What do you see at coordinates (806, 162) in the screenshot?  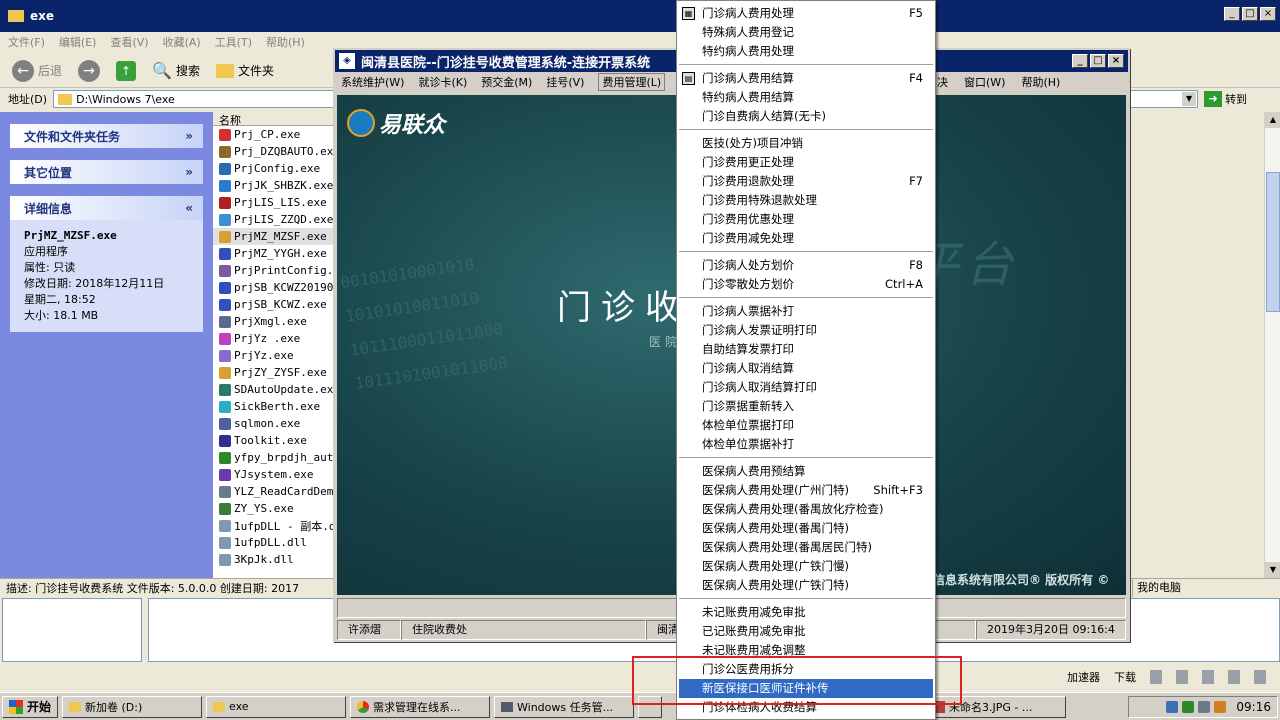 I see `menu-item: 门诊费用更正处理` at bounding box center [806, 162].